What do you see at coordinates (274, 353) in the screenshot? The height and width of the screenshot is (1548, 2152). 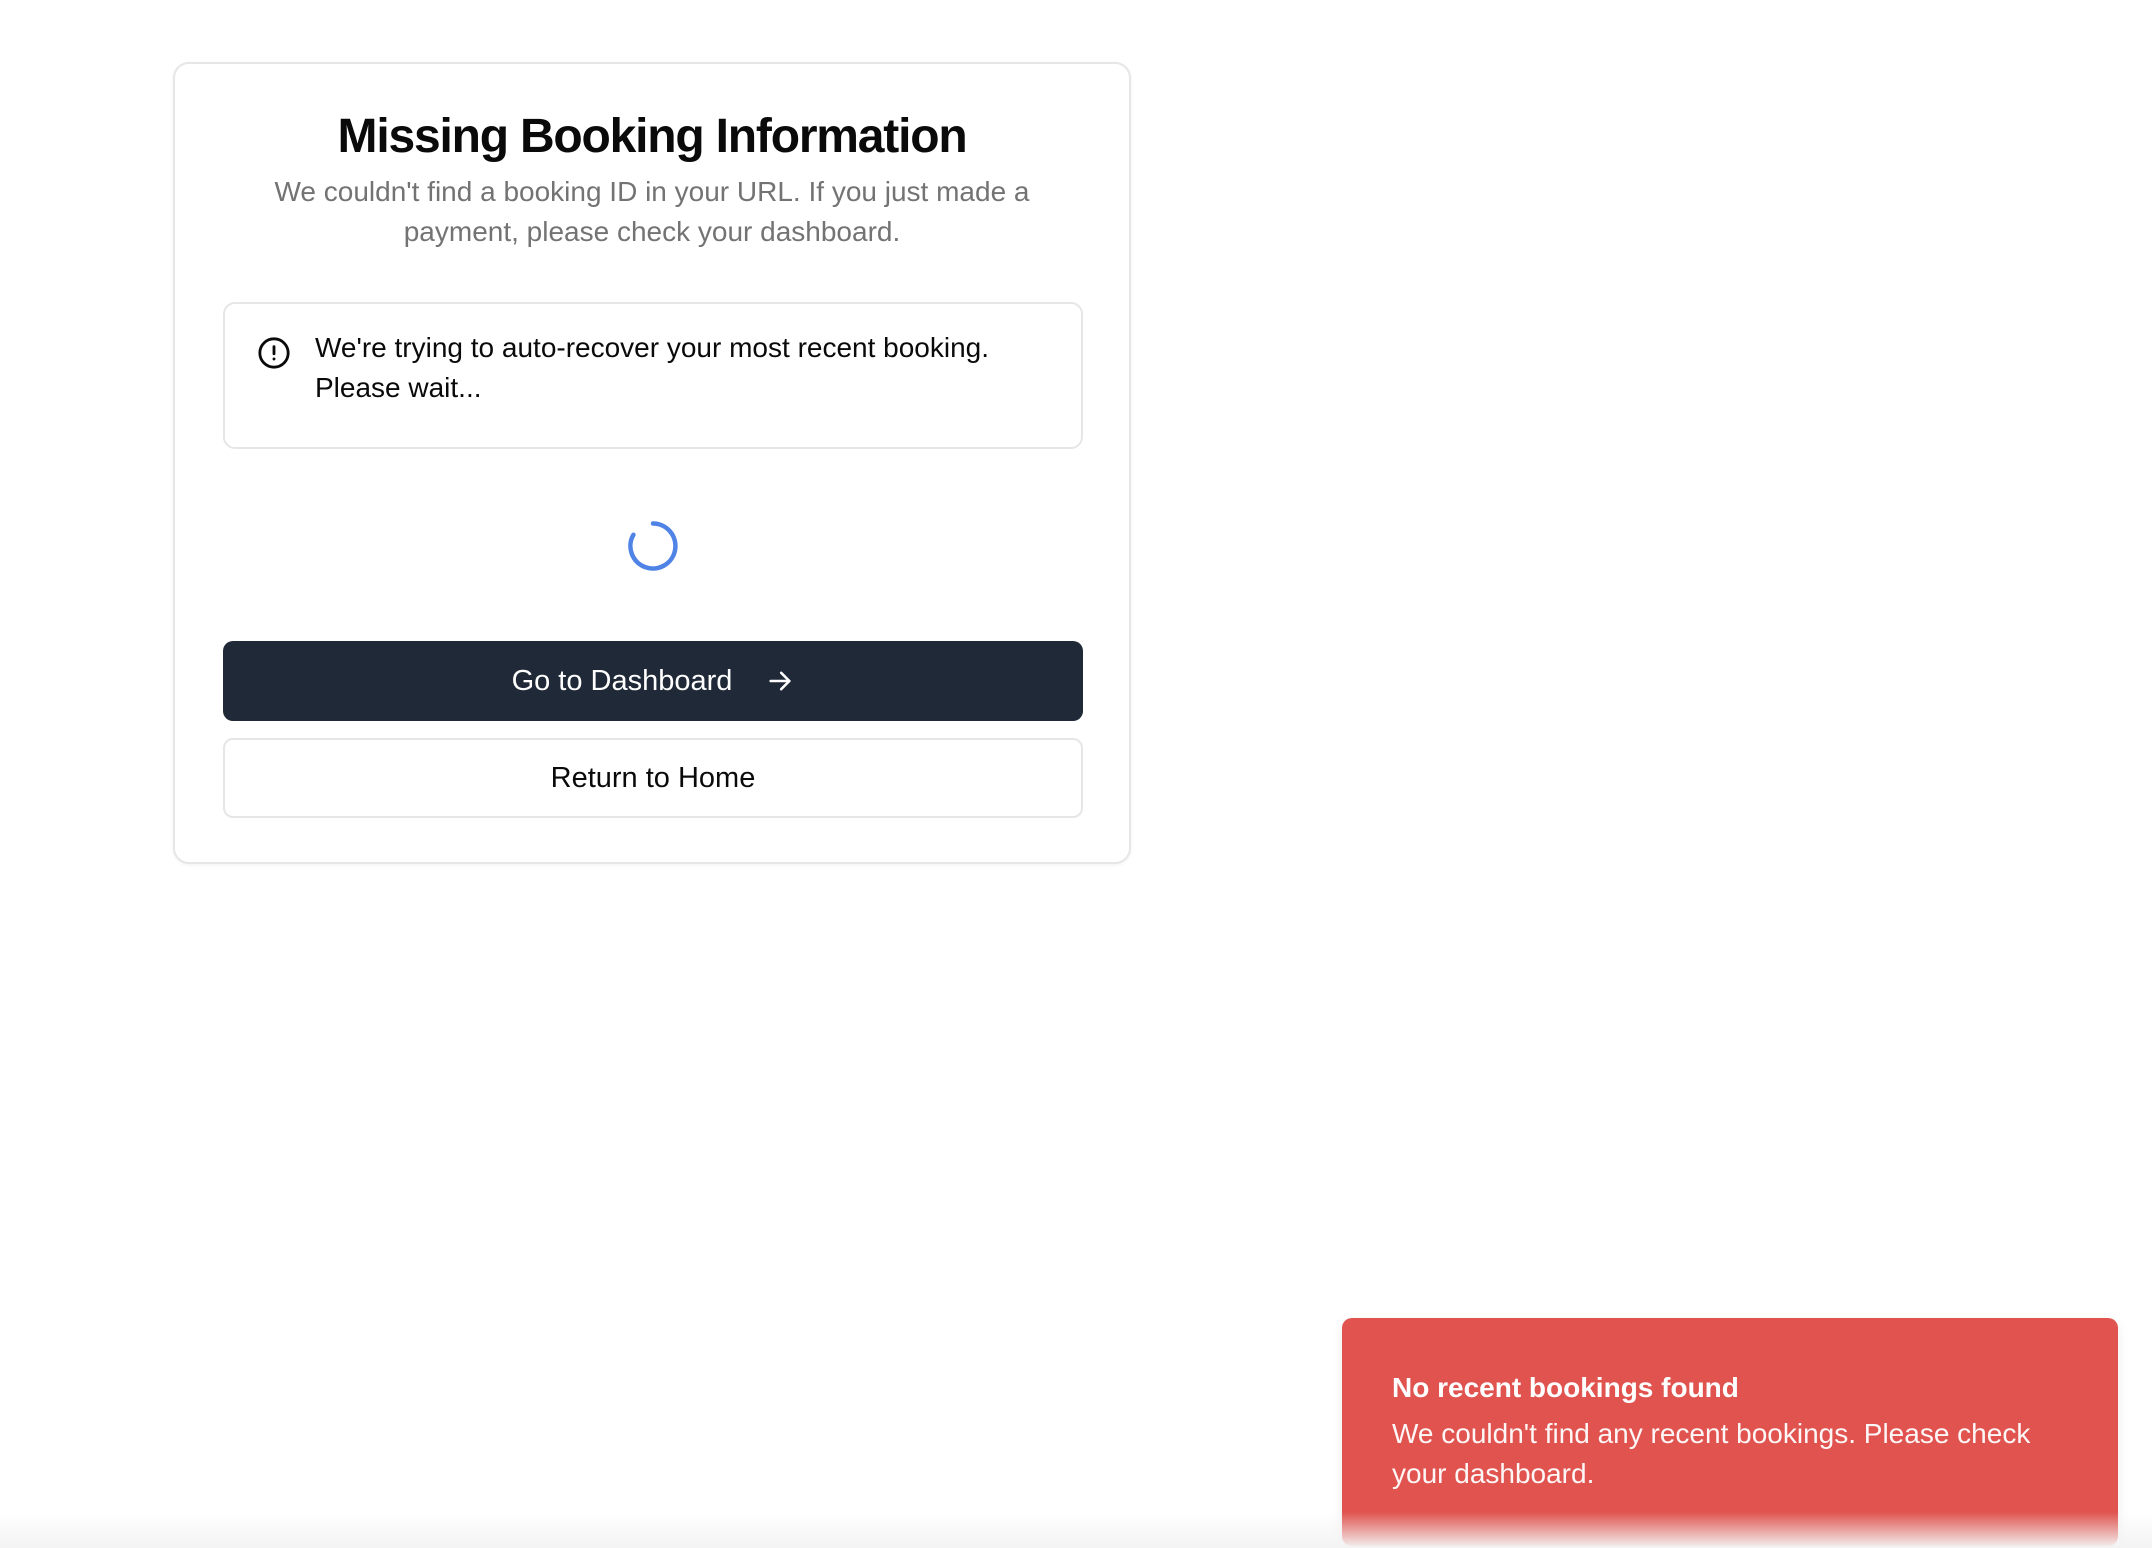 I see `alert-circle-icon` at bounding box center [274, 353].